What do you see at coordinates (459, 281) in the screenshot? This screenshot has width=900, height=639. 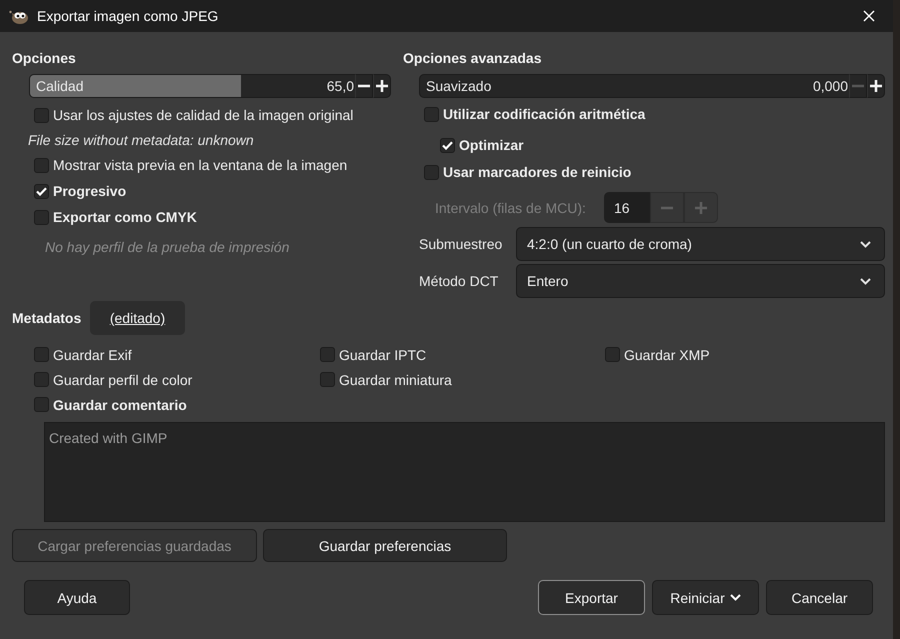 I see `field-label: Método DCT` at bounding box center [459, 281].